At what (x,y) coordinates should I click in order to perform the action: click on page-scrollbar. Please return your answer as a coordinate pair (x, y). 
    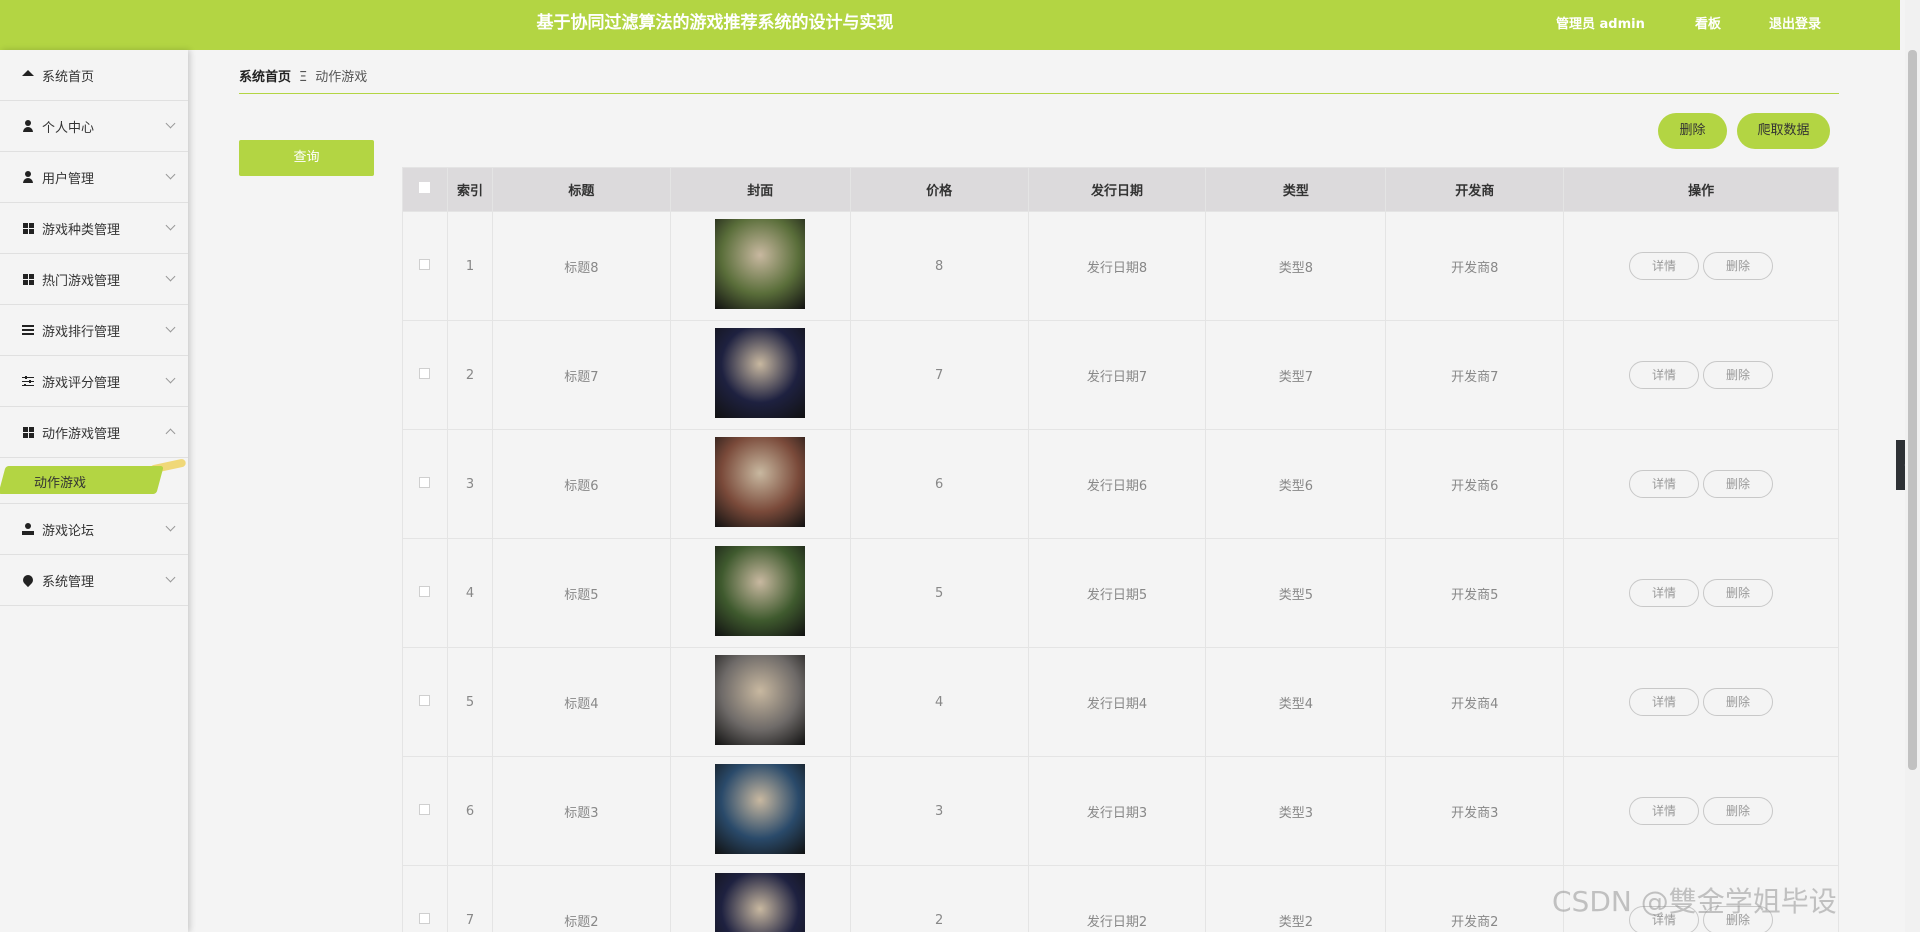
    Looking at the image, I should click on (1912, 466).